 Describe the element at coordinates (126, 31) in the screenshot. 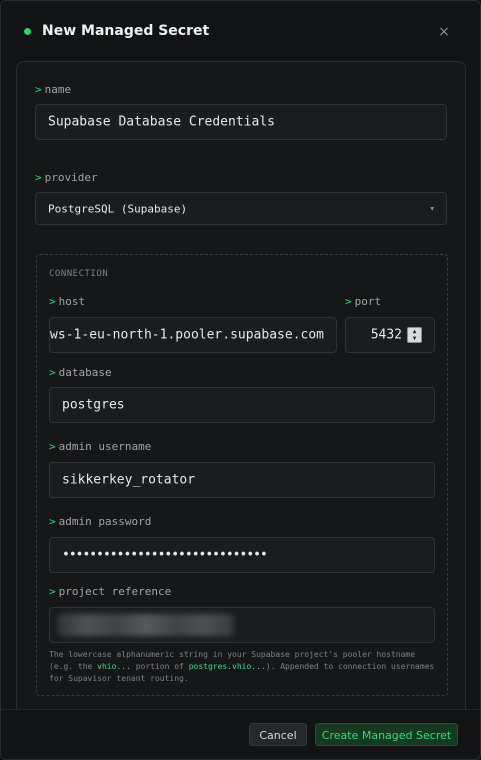

I see `modal-title: New Managed Secret` at that location.